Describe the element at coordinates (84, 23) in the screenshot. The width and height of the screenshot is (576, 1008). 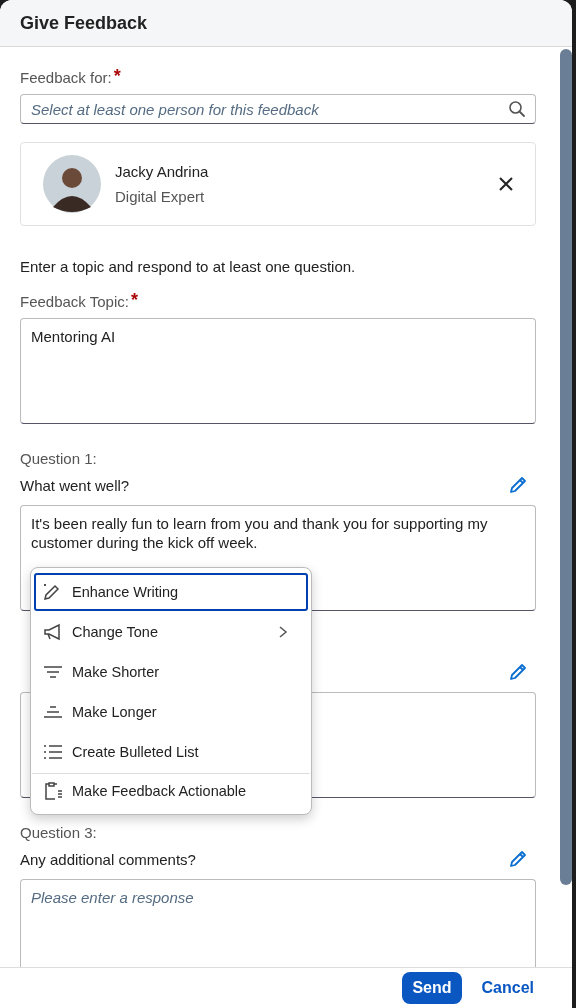
I see `dialog-title: Give Feedback` at that location.